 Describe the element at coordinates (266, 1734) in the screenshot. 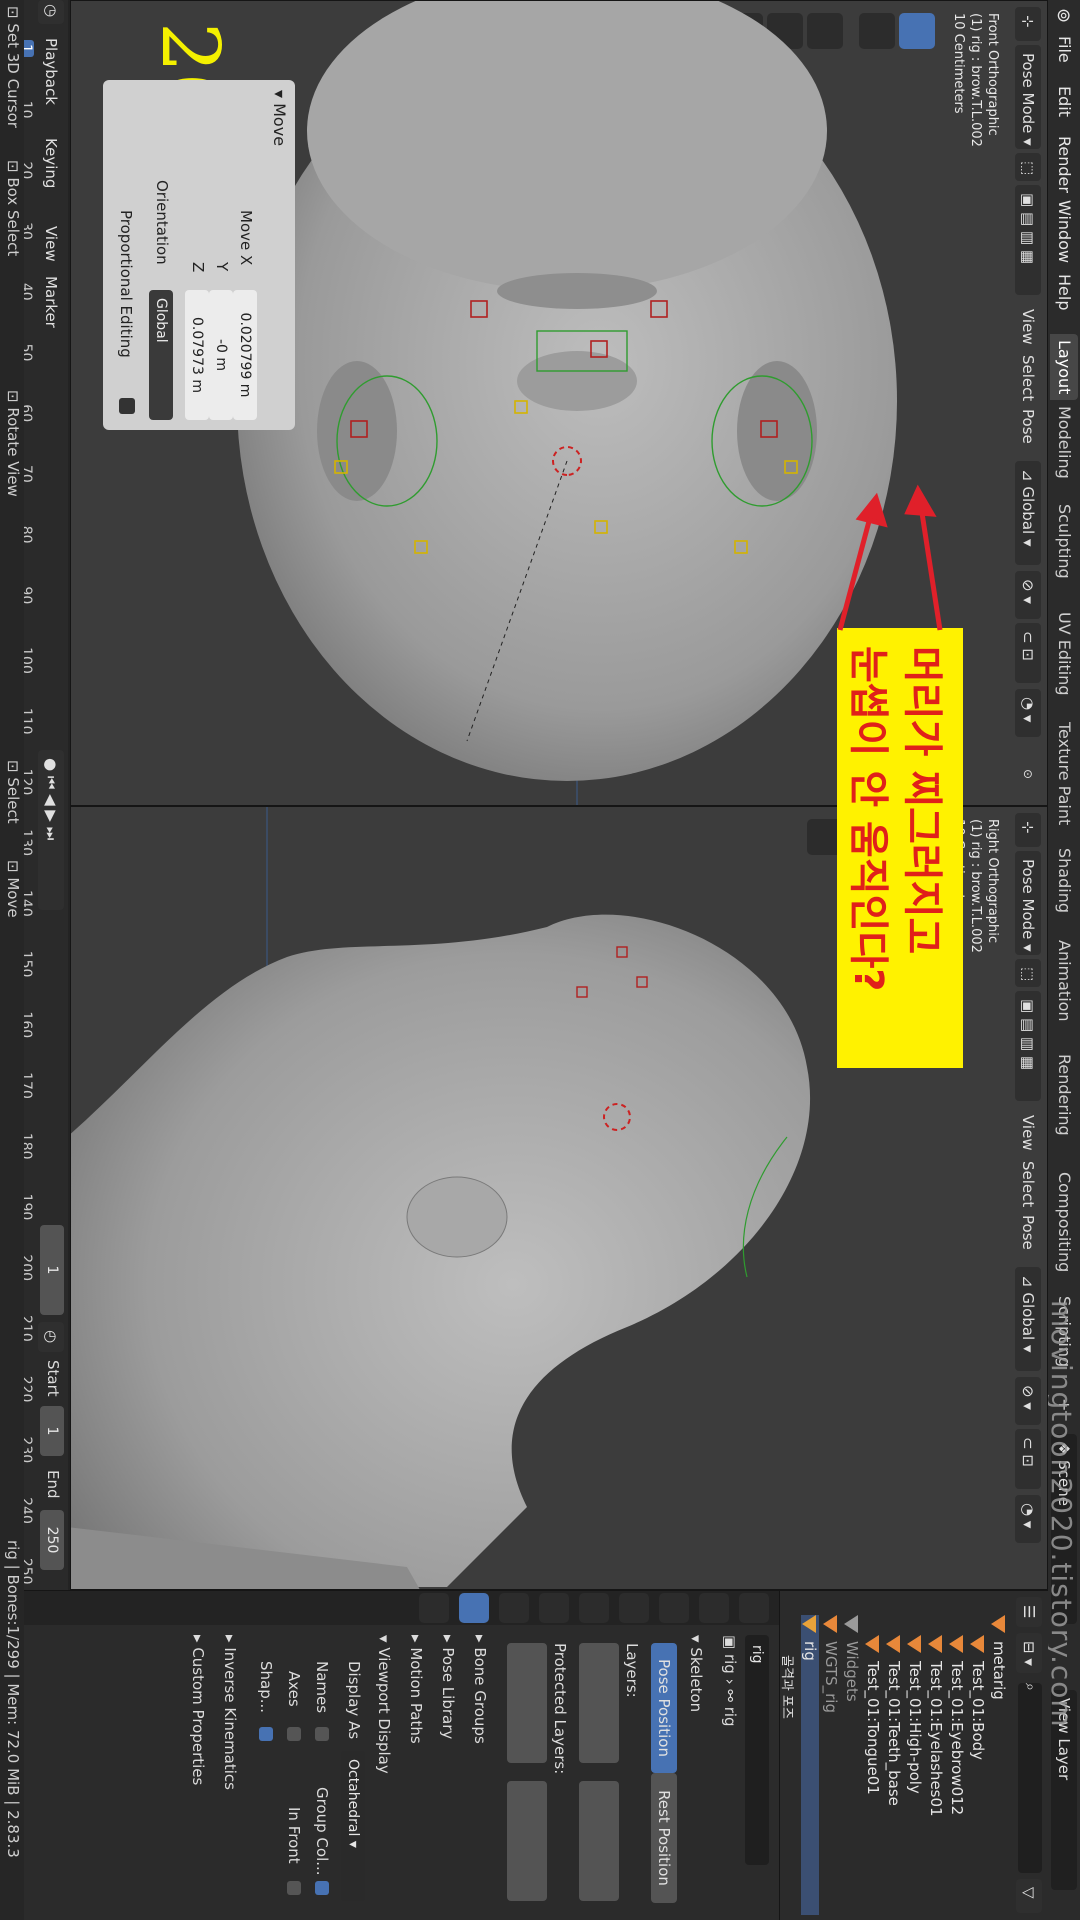

I see `shapes-checkbox` at that location.